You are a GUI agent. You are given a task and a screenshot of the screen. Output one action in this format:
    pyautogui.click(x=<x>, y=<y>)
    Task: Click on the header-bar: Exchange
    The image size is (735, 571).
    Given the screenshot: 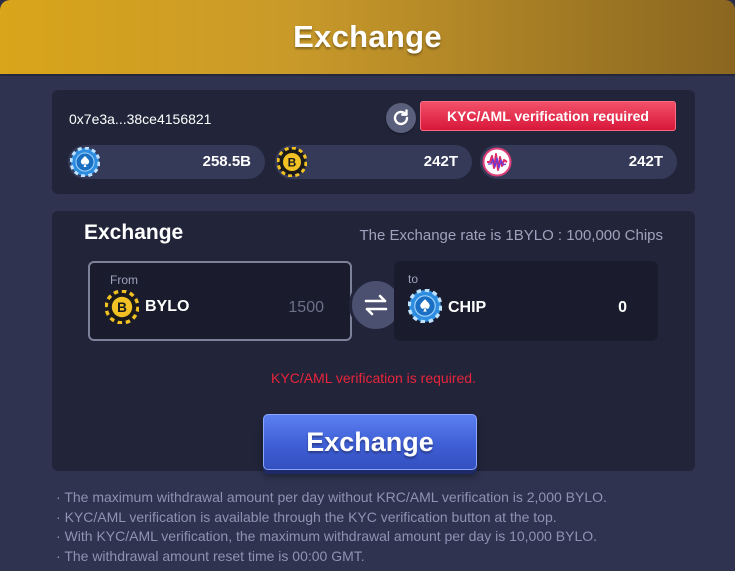 What is the action you would take?
    pyautogui.click(x=367, y=37)
    